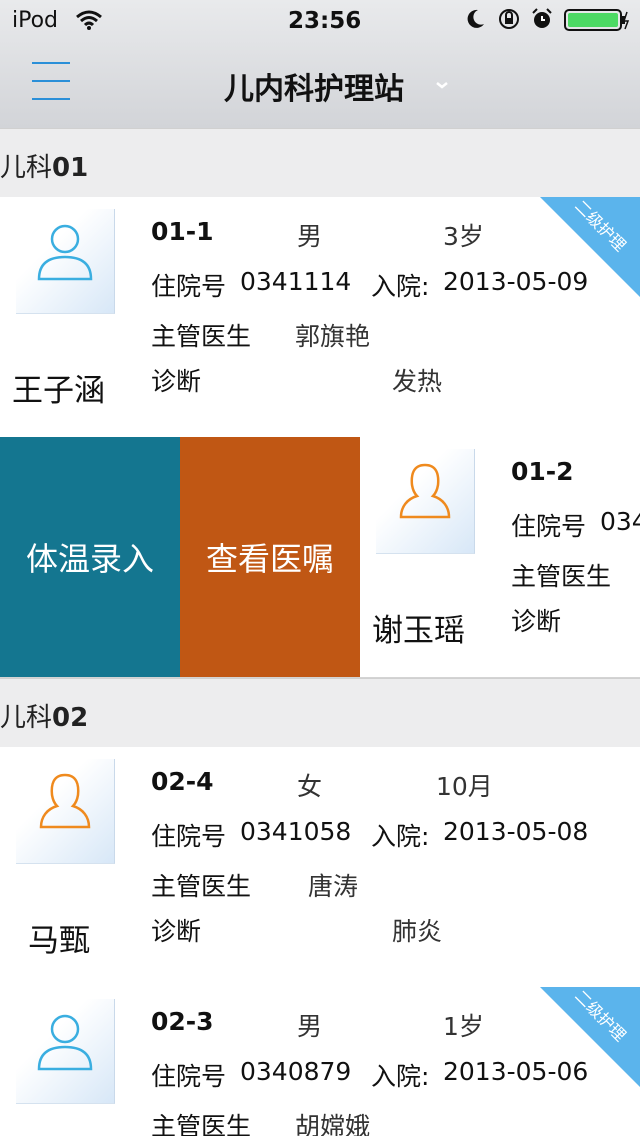 Image resolution: width=640 pixels, height=1136 pixels. What do you see at coordinates (70, 168) in the screenshot?
I see `section-label-number: 01` at bounding box center [70, 168].